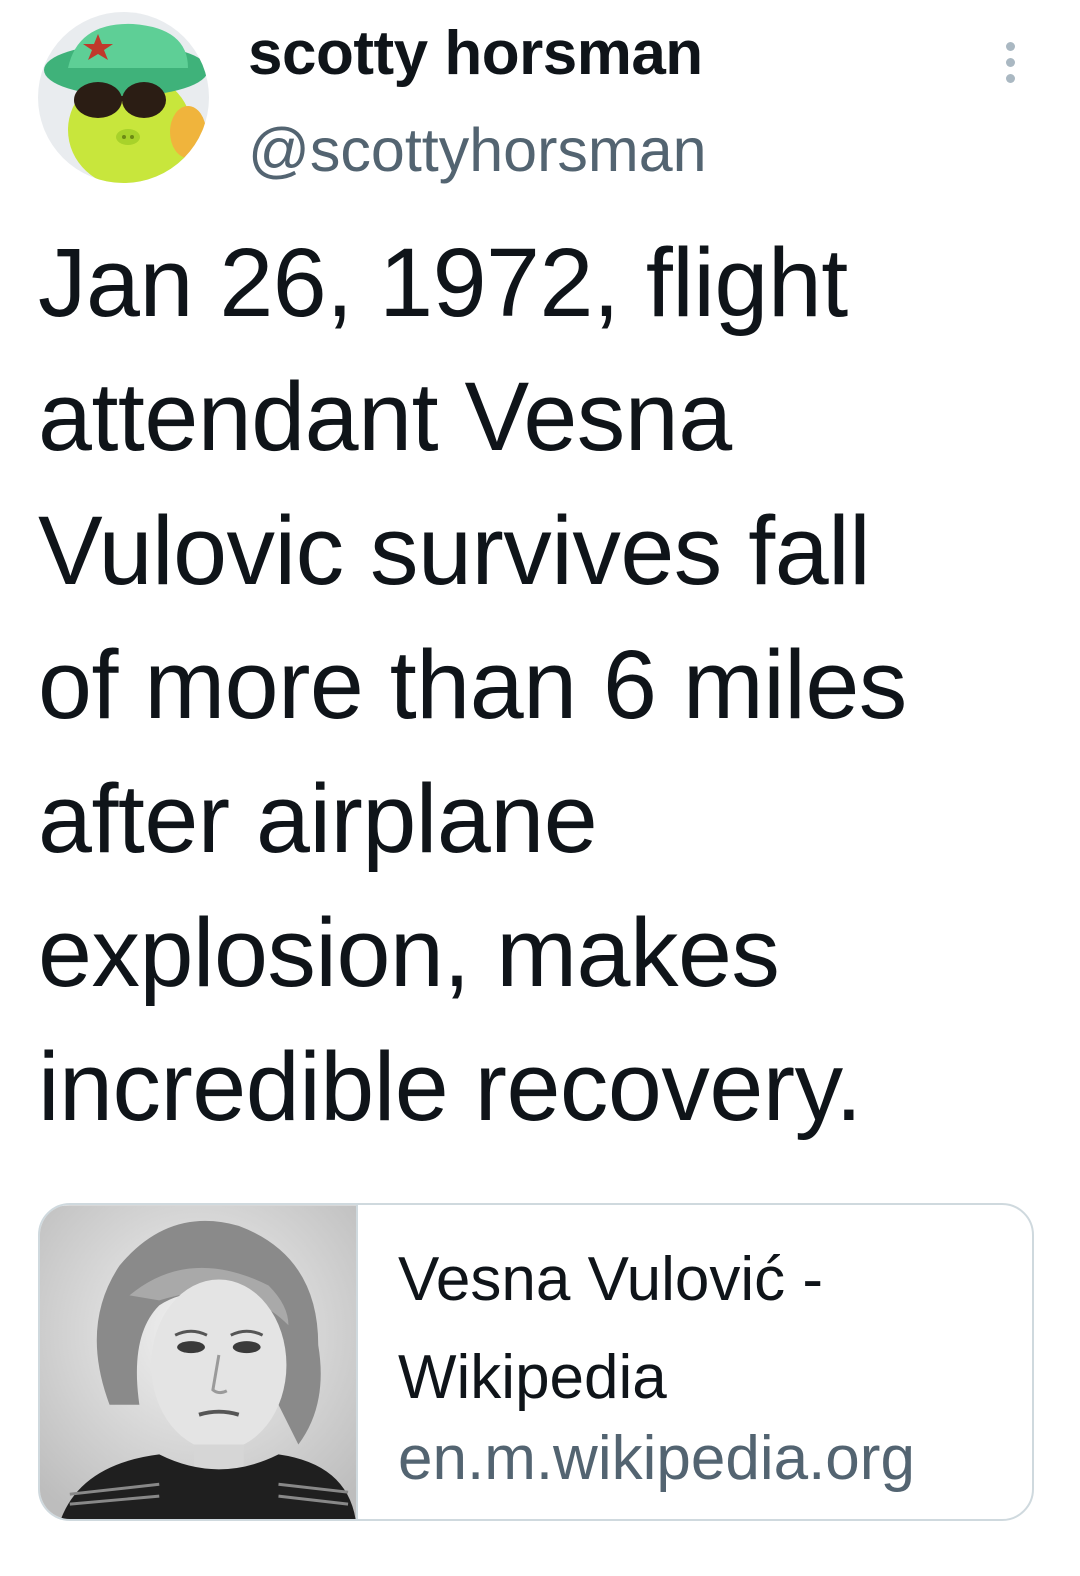 This screenshot has height=1576, width=1080. What do you see at coordinates (472, 684) in the screenshot?
I see `tweet-text-line: of more than 6 miles` at bounding box center [472, 684].